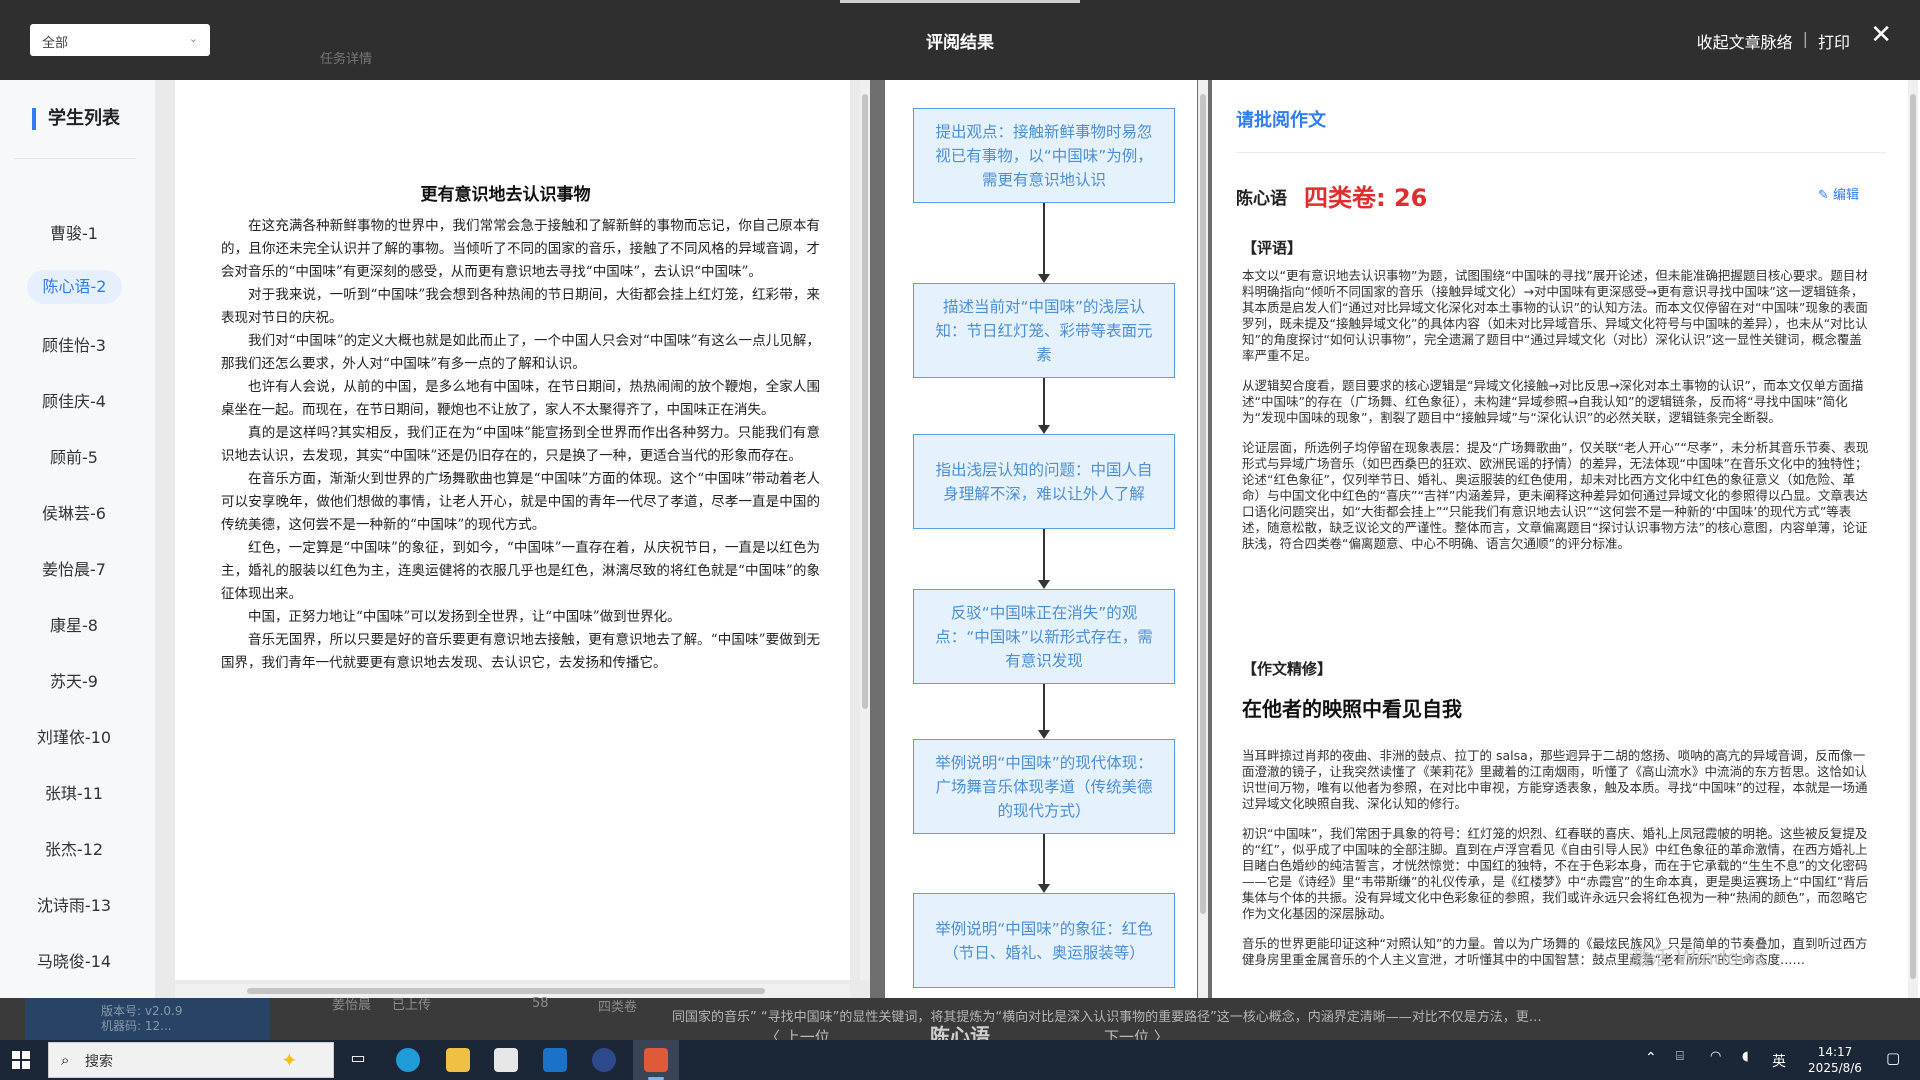 The image size is (1920, 1080). Describe the element at coordinates (408, 1060) in the screenshot. I see `edge-browser-icon` at that location.